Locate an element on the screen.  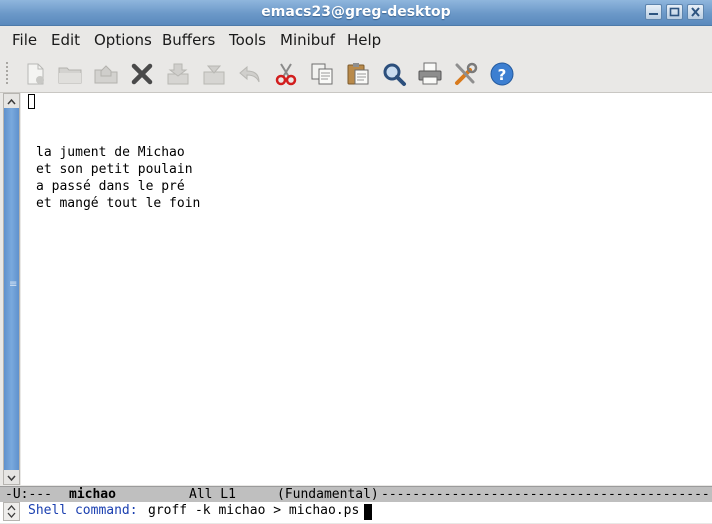
preferences-icon is located at coordinates (466, 73).